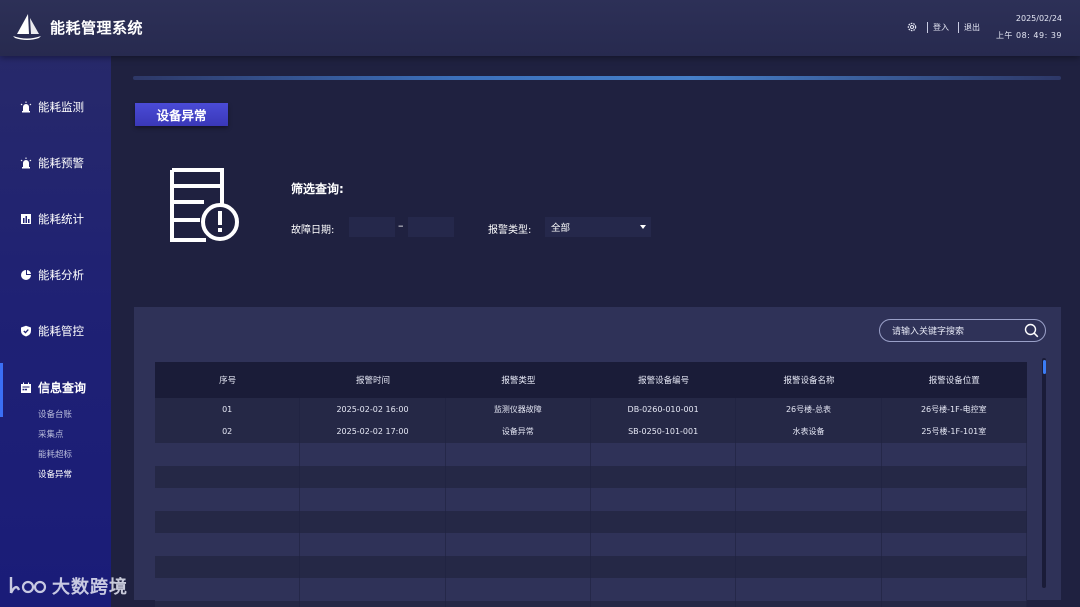 The image size is (1080, 607). Describe the element at coordinates (927, 27) in the screenshot. I see `divider` at that location.